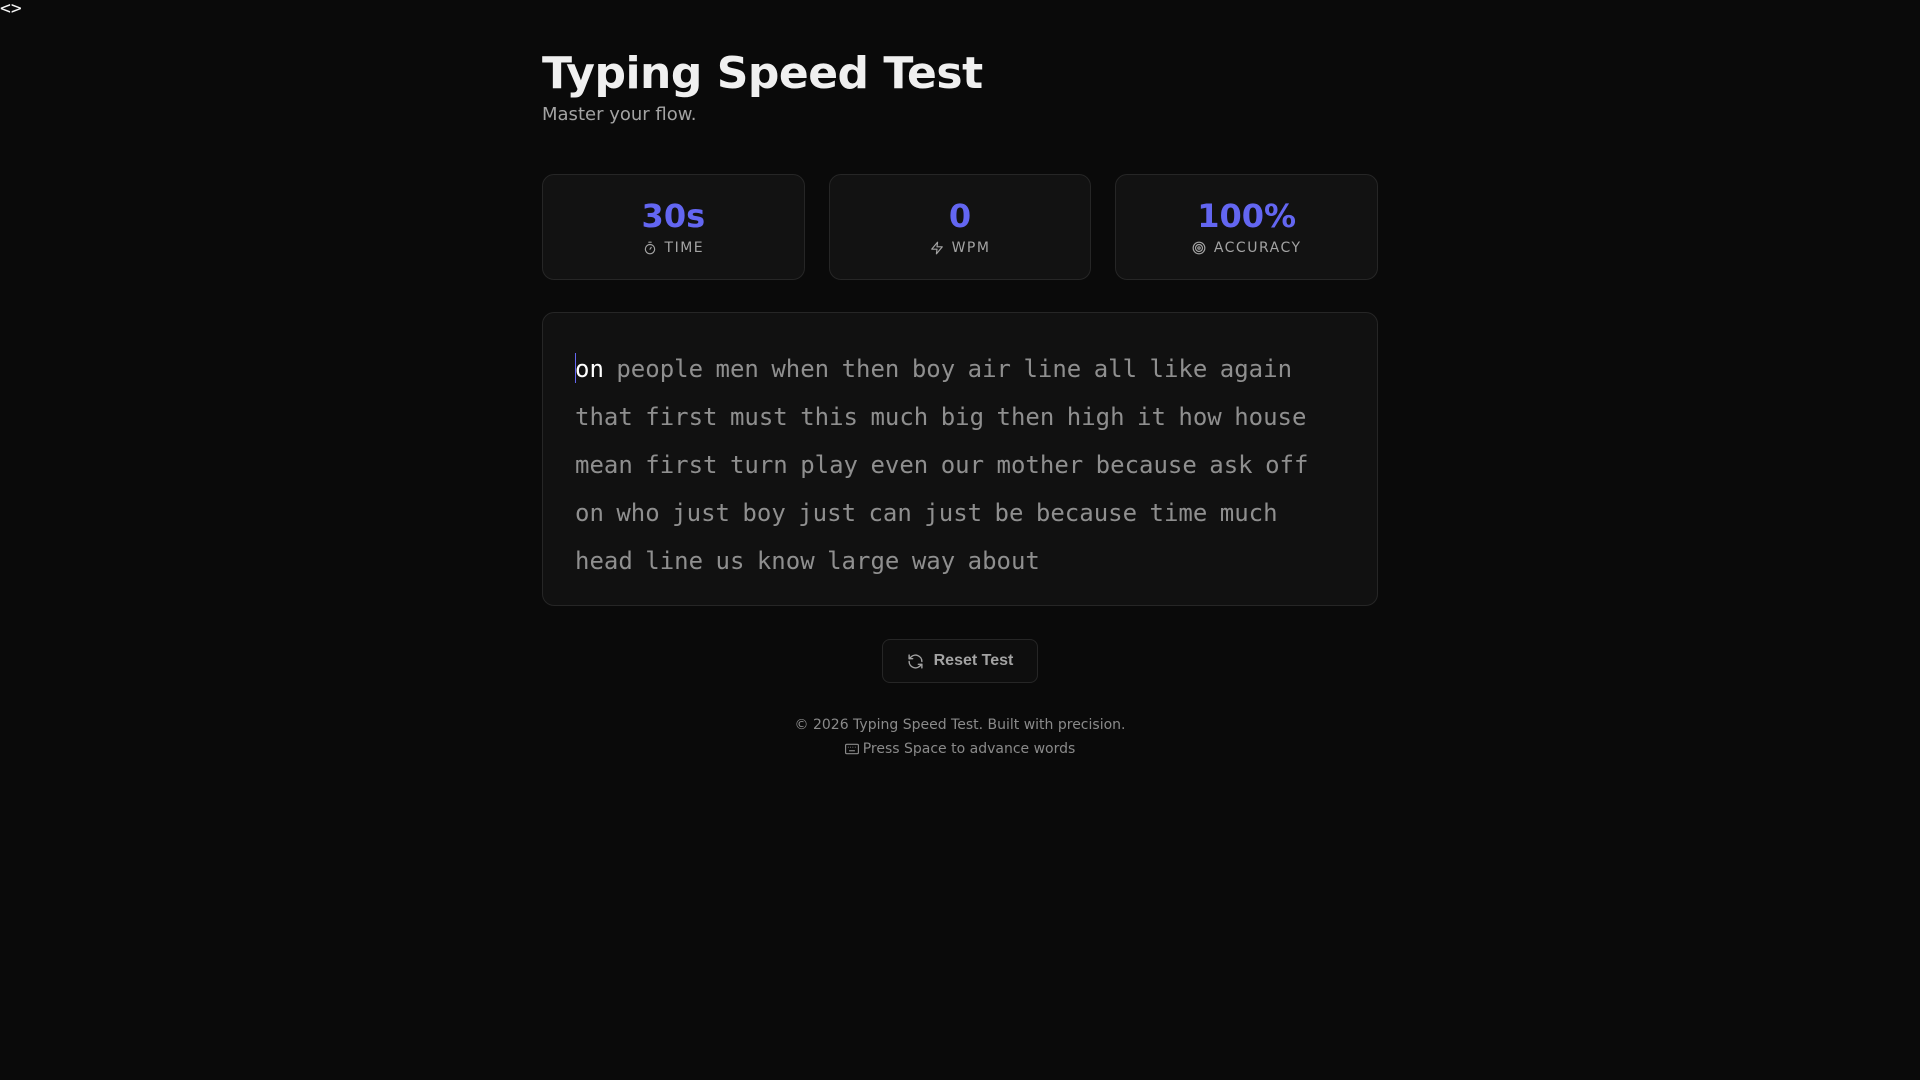 This screenshot has width=1920, height=1080. What do you see at coordinates (649, 248) in the screenshot?
I see `timer-icon` at bounding box center [649, 248].